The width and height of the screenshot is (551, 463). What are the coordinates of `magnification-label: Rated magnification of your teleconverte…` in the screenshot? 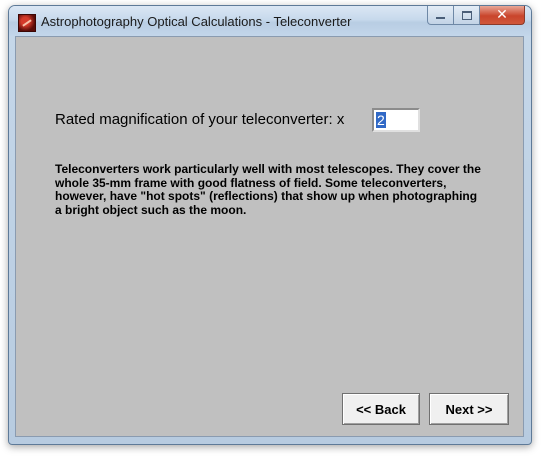 It's located at (200, 119).